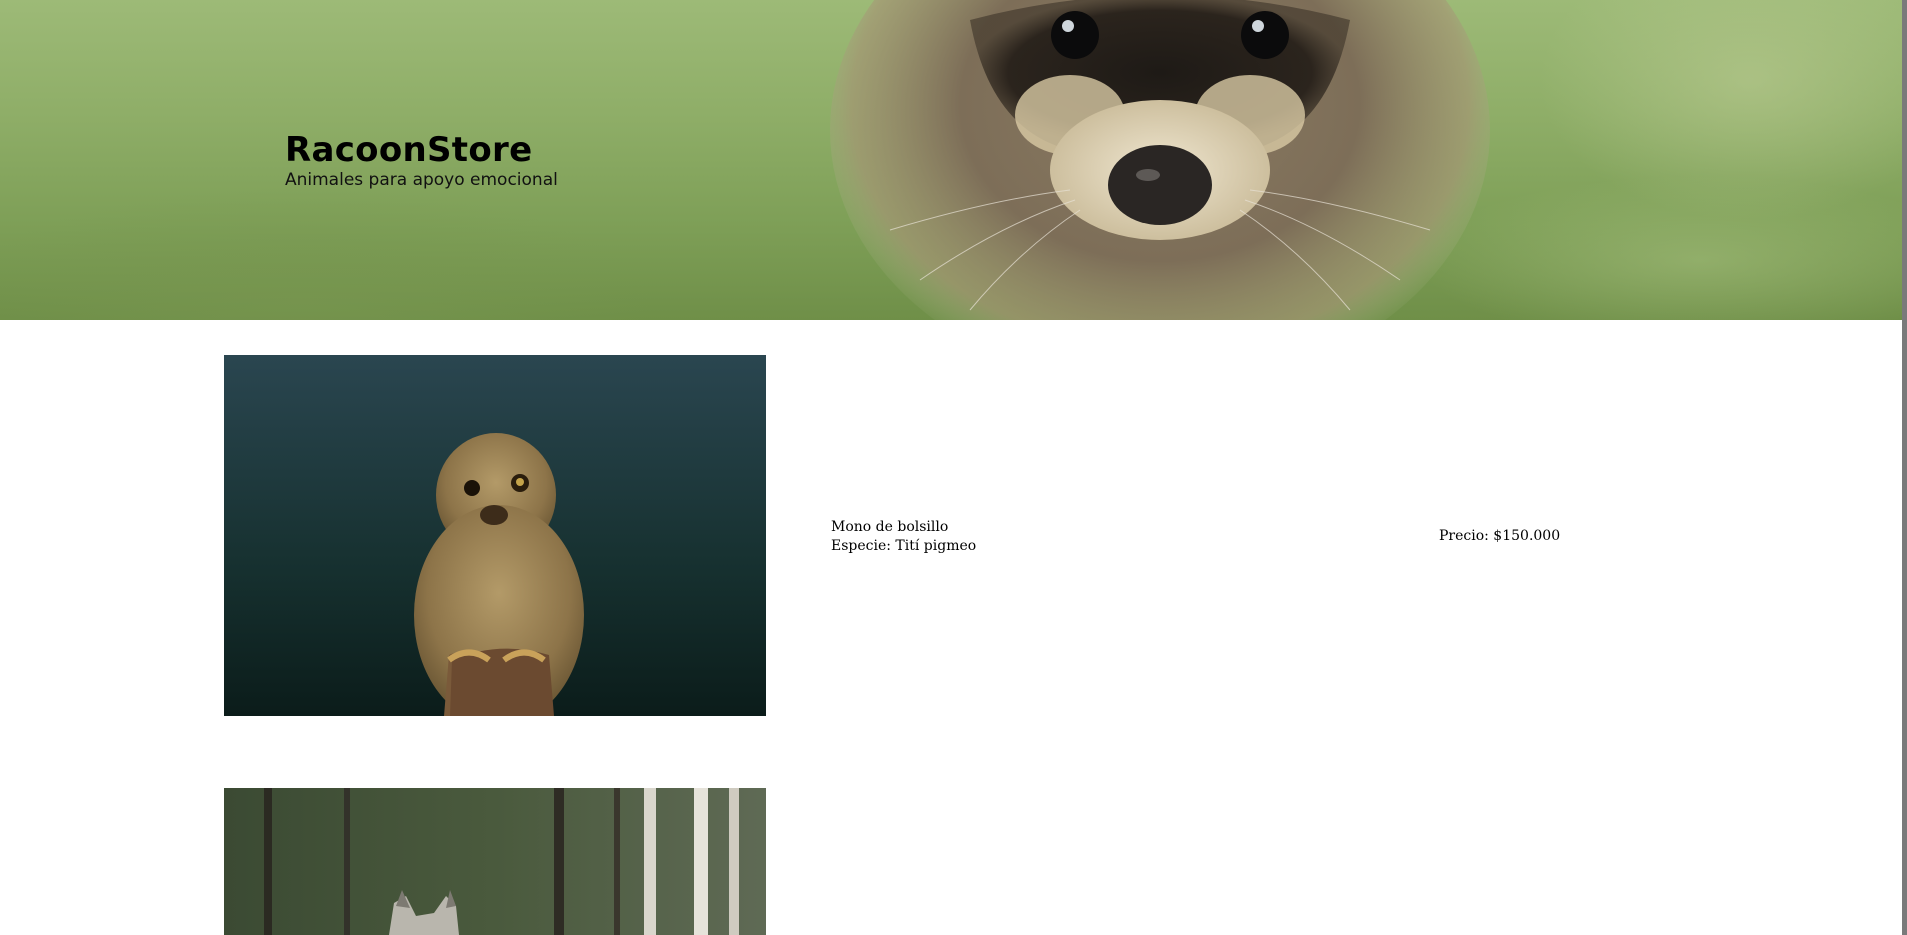 This screenshot has height=935, width=1907. I want to click on product-image-marmoset, so click(495, 535).